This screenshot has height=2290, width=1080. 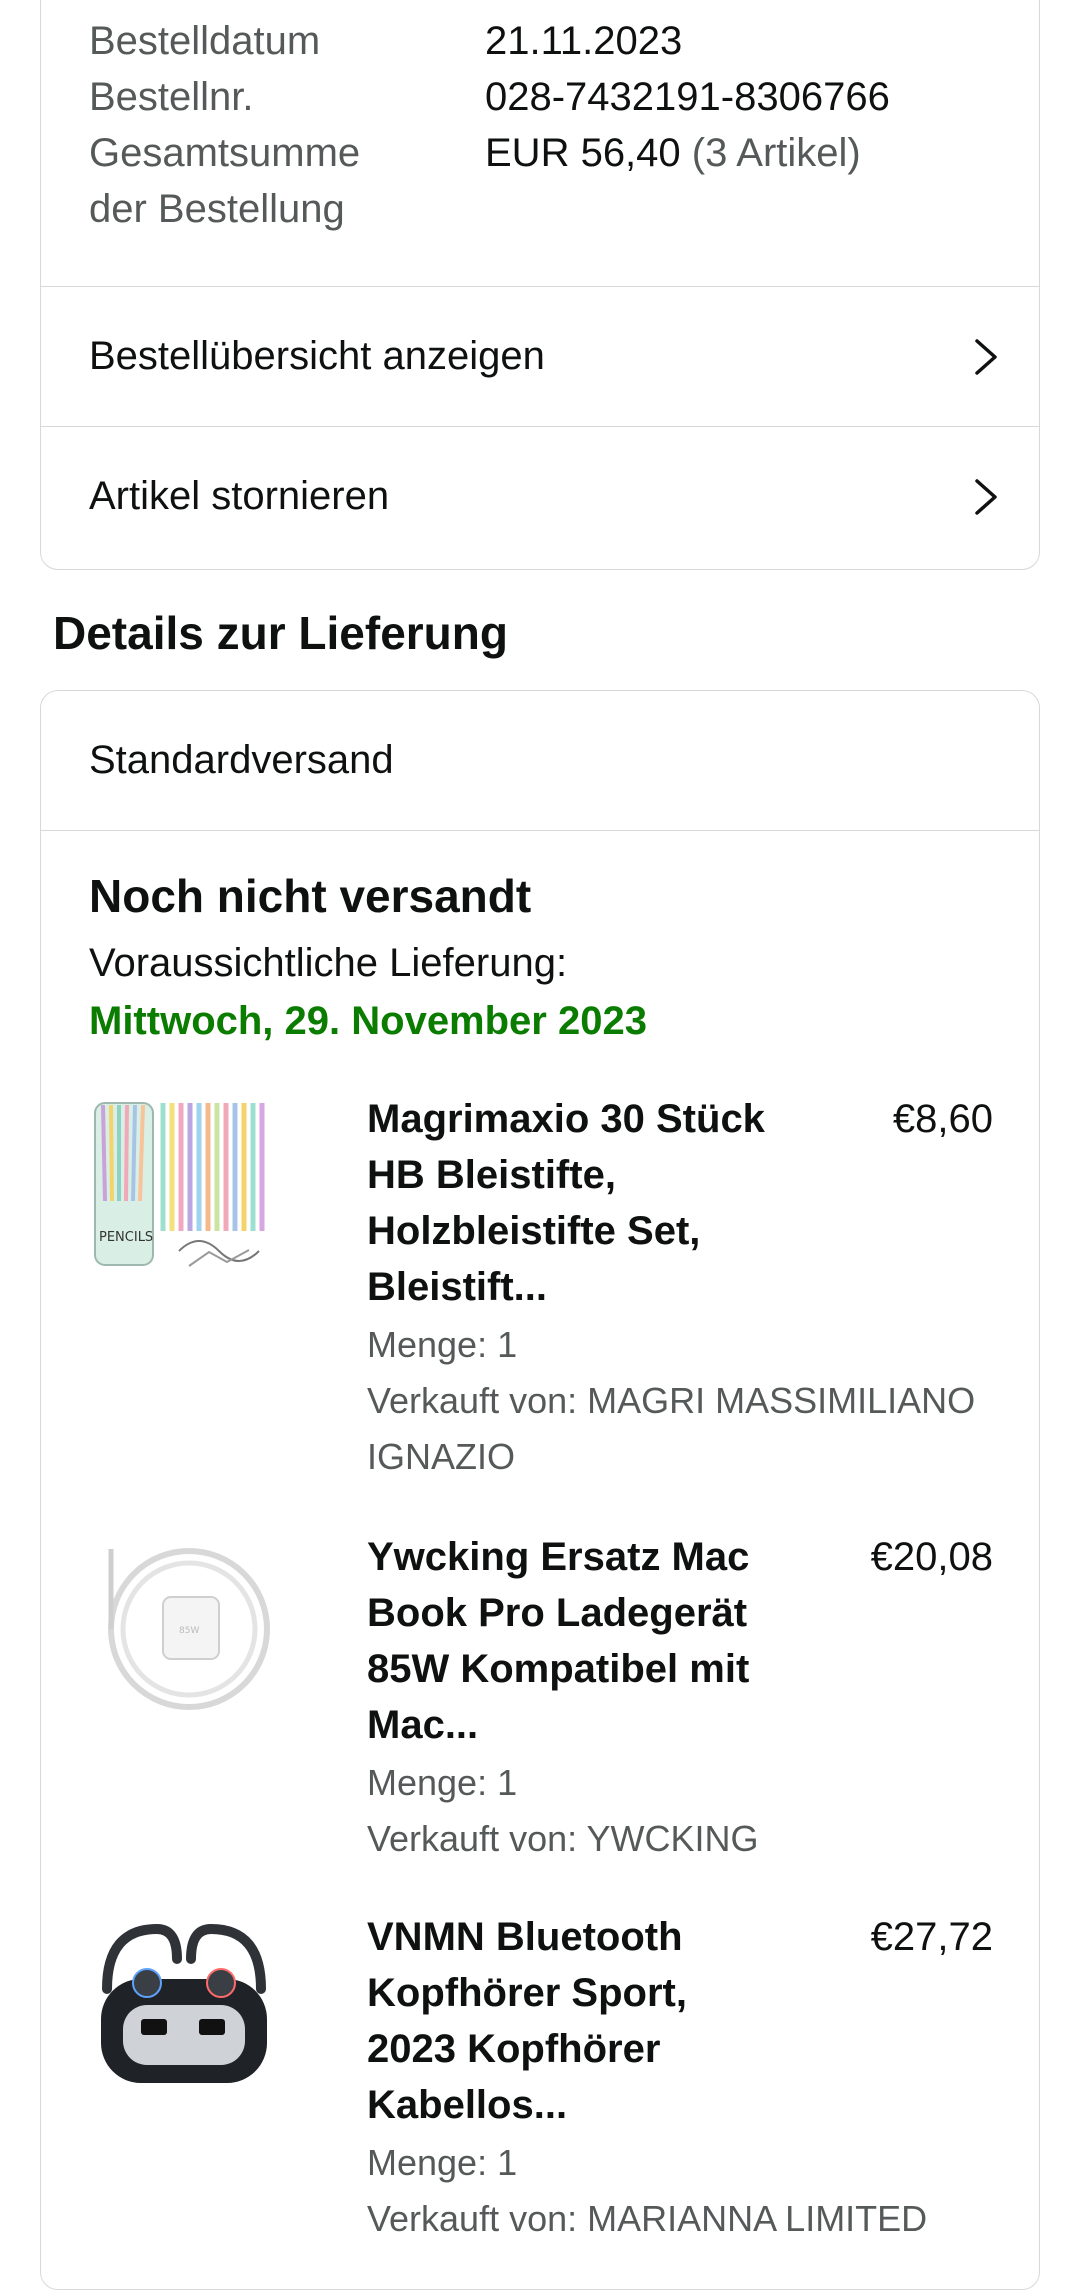 What do you see at coordinates (205, 41) in the screenshot?
I see `order-date-label: Bestelldatum` at bounding box center [205, 41].